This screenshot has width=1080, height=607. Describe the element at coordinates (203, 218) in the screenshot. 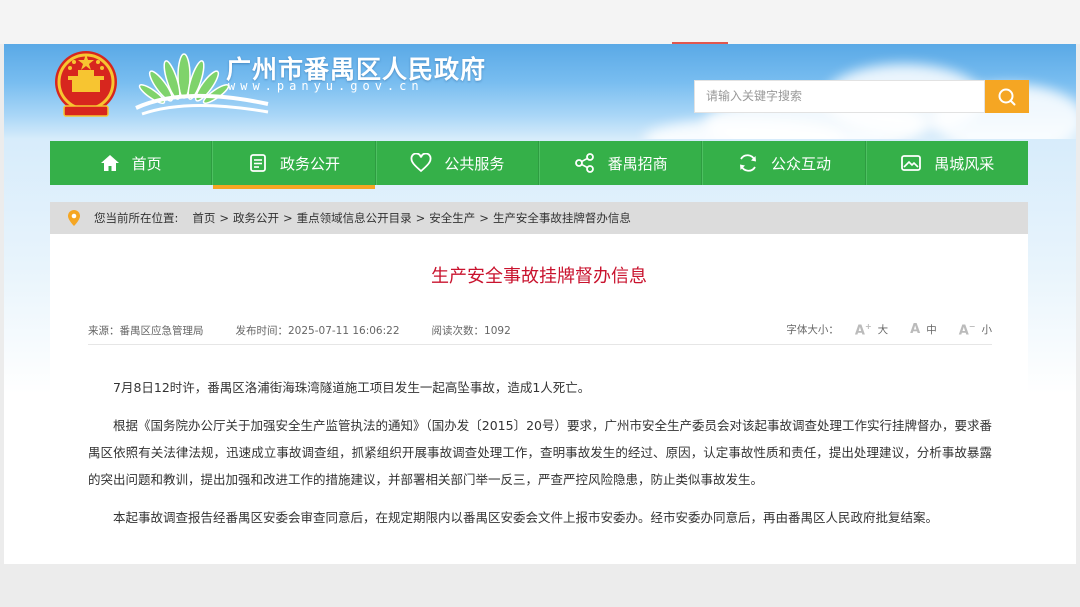

I see `breadcrumb-home: 首页` at that location.